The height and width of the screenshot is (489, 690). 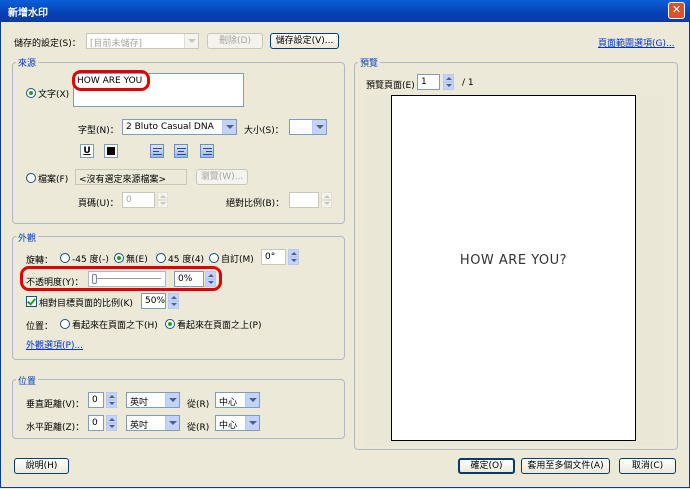 I want to click on saved-settings-label: 儲存的設定(S)：, so click(x=47, y=44).